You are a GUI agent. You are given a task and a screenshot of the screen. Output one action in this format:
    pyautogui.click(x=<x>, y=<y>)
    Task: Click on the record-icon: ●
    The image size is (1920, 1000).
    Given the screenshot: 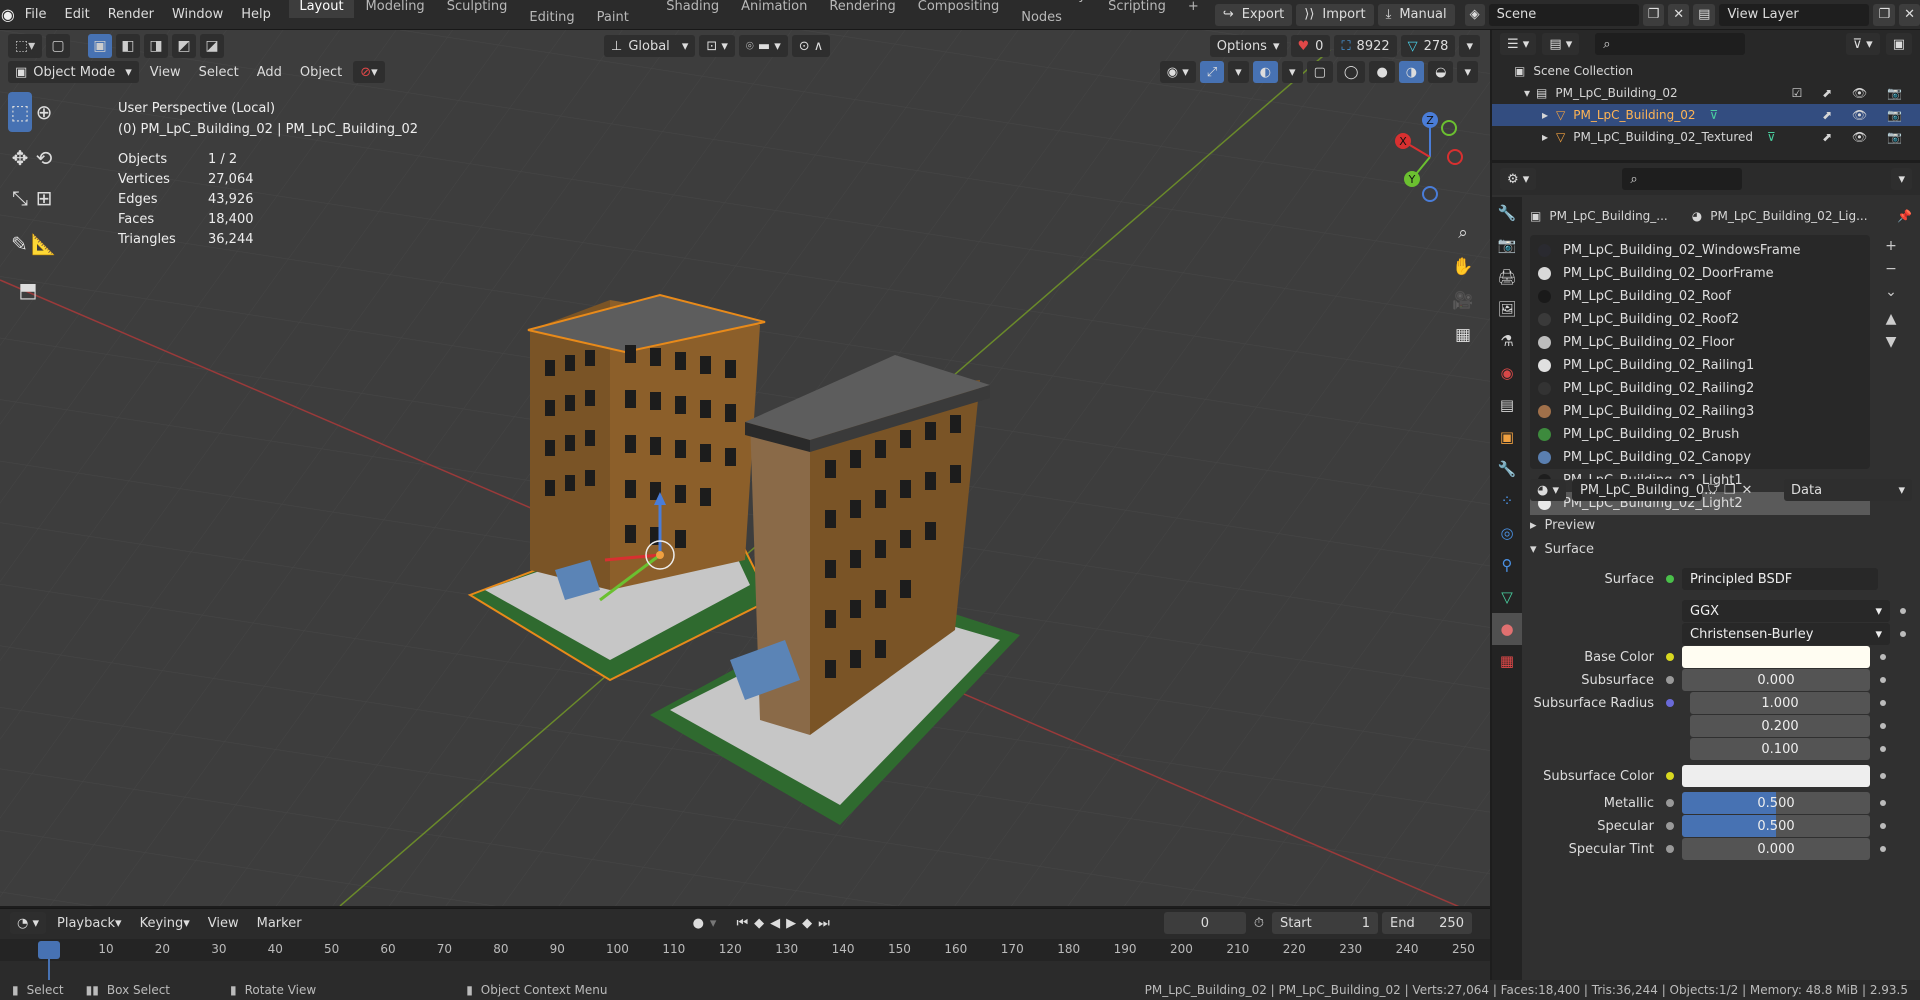 What is the action you would take?
    pyautogui.click(x=698, y=923)
    